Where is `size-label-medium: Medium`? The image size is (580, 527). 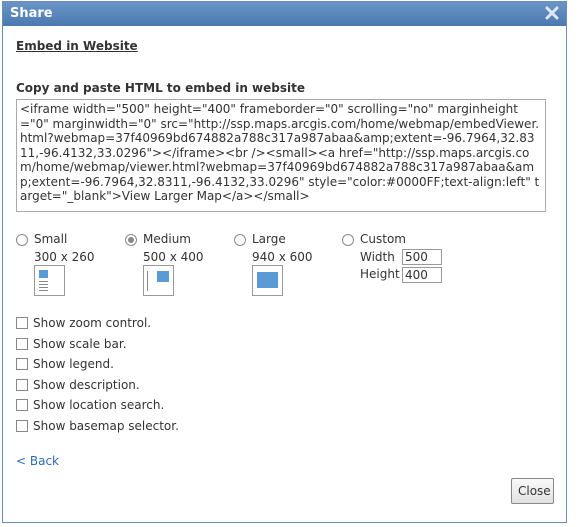 size-label-medium: Medium is located at coordinates (167, 239).